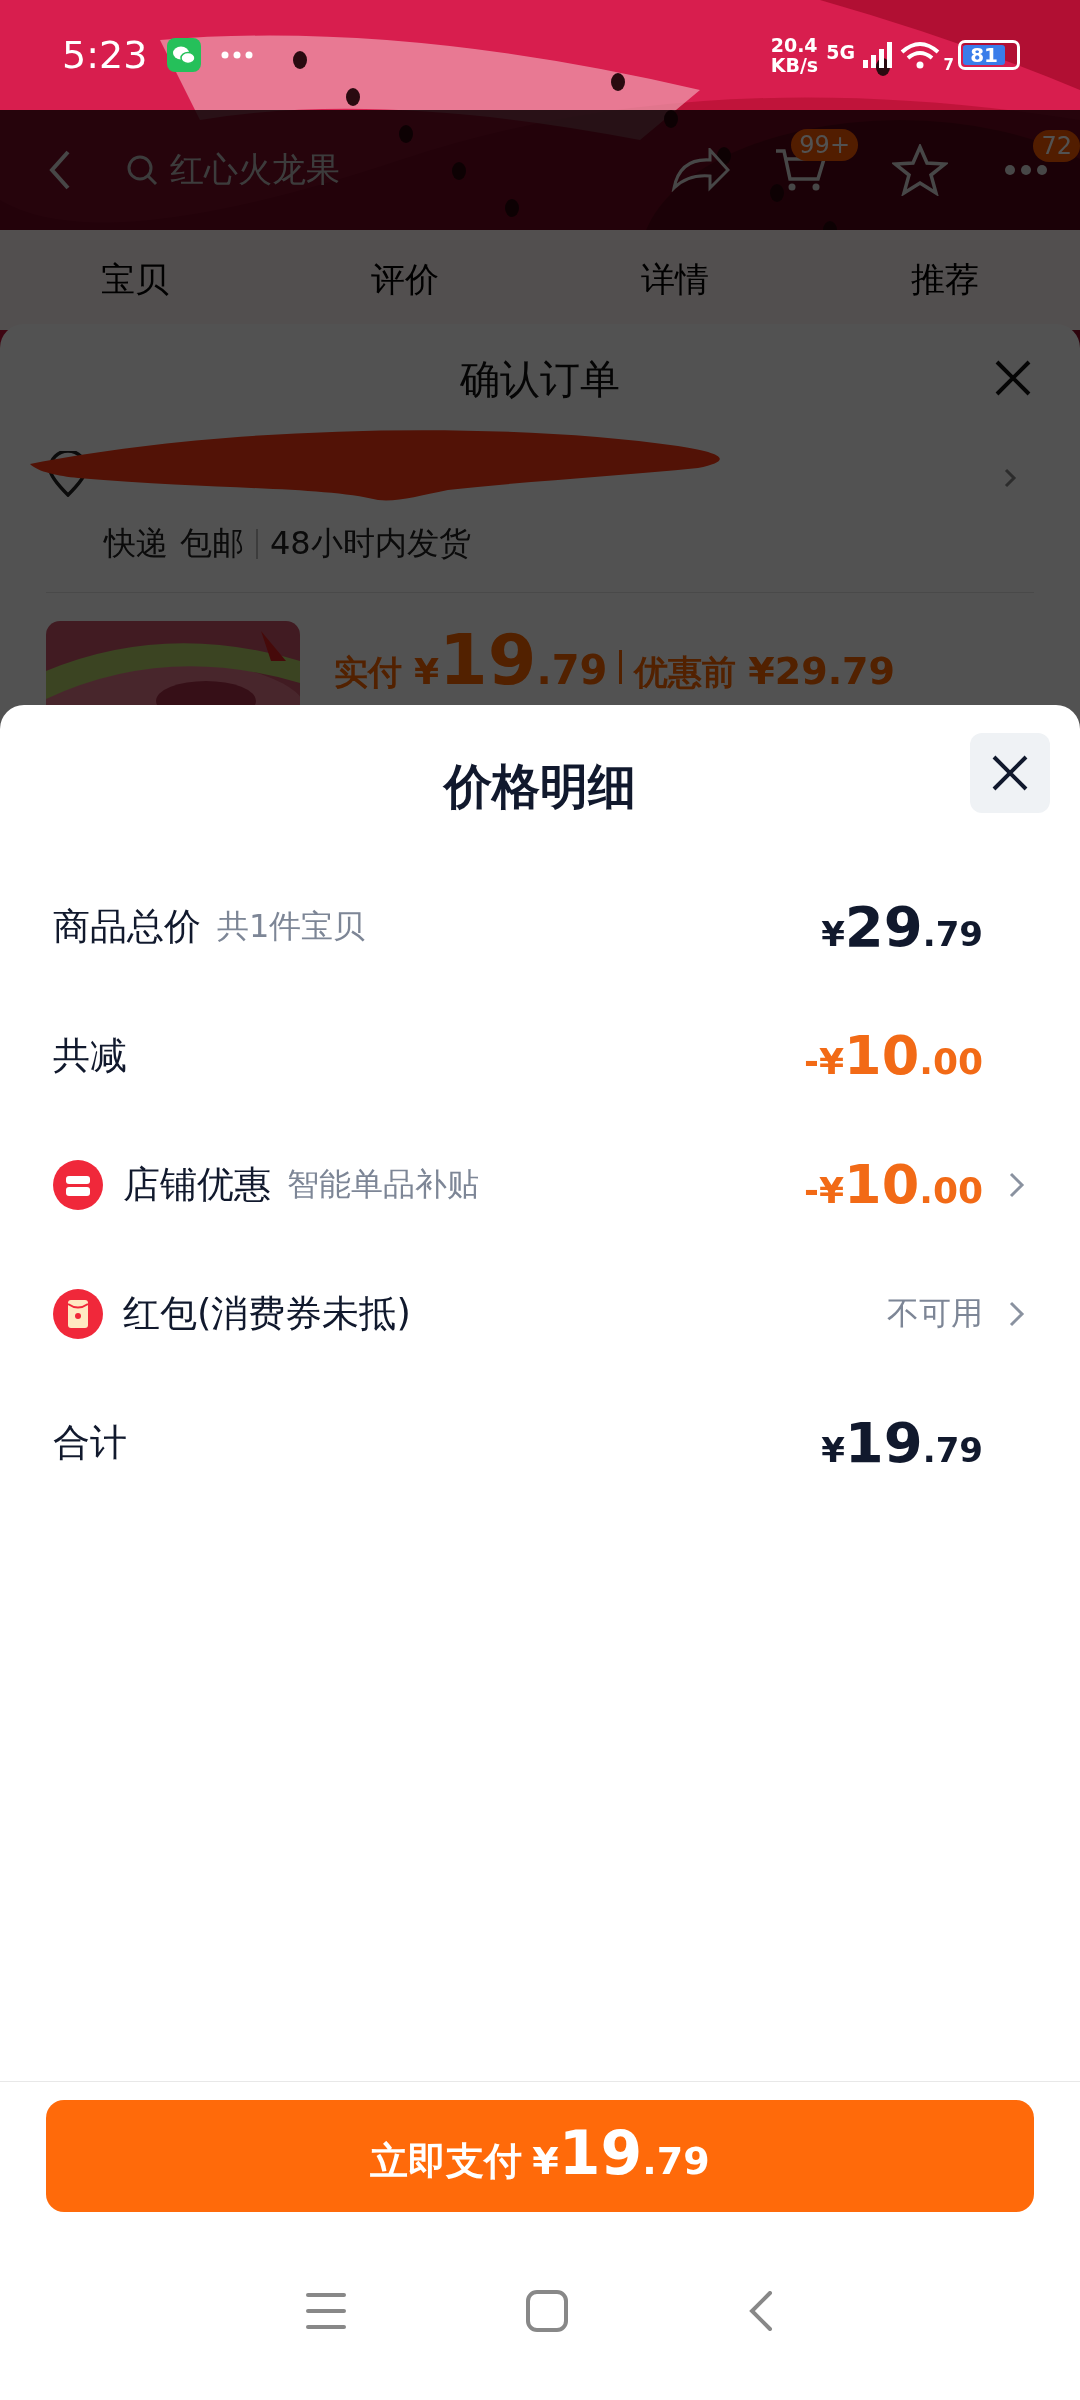 This screenshot has width=1080, height=2400. What do you see at coordinates (90, 1442) in the screenshot?
I see `row-label: 合计` at bounding box center [90, 1442].